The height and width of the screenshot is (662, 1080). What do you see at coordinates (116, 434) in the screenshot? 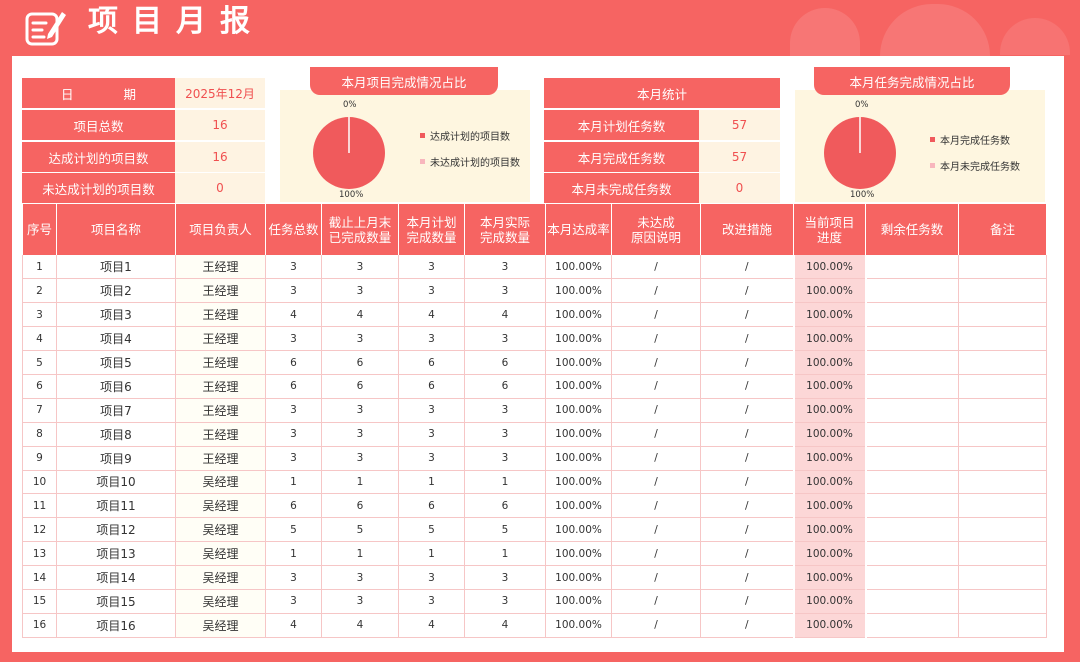
I see `table-cell: 项目8` at bounding box center [116, 434].